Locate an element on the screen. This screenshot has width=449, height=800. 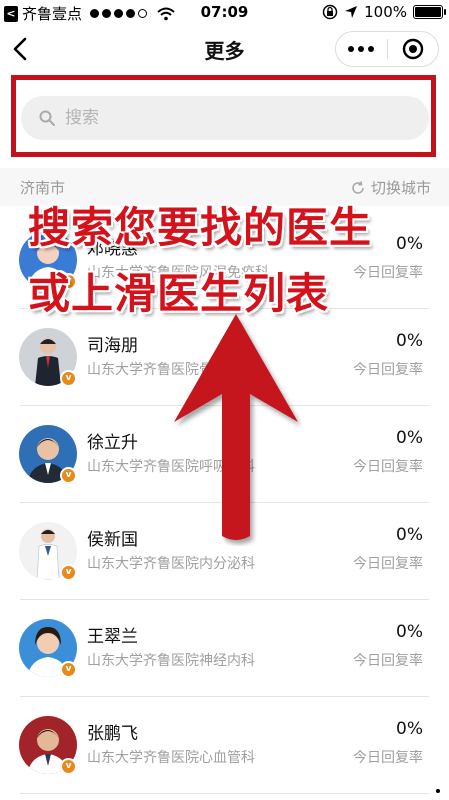
doctor-name: 司海朋 is located at coordinates (112, 346).